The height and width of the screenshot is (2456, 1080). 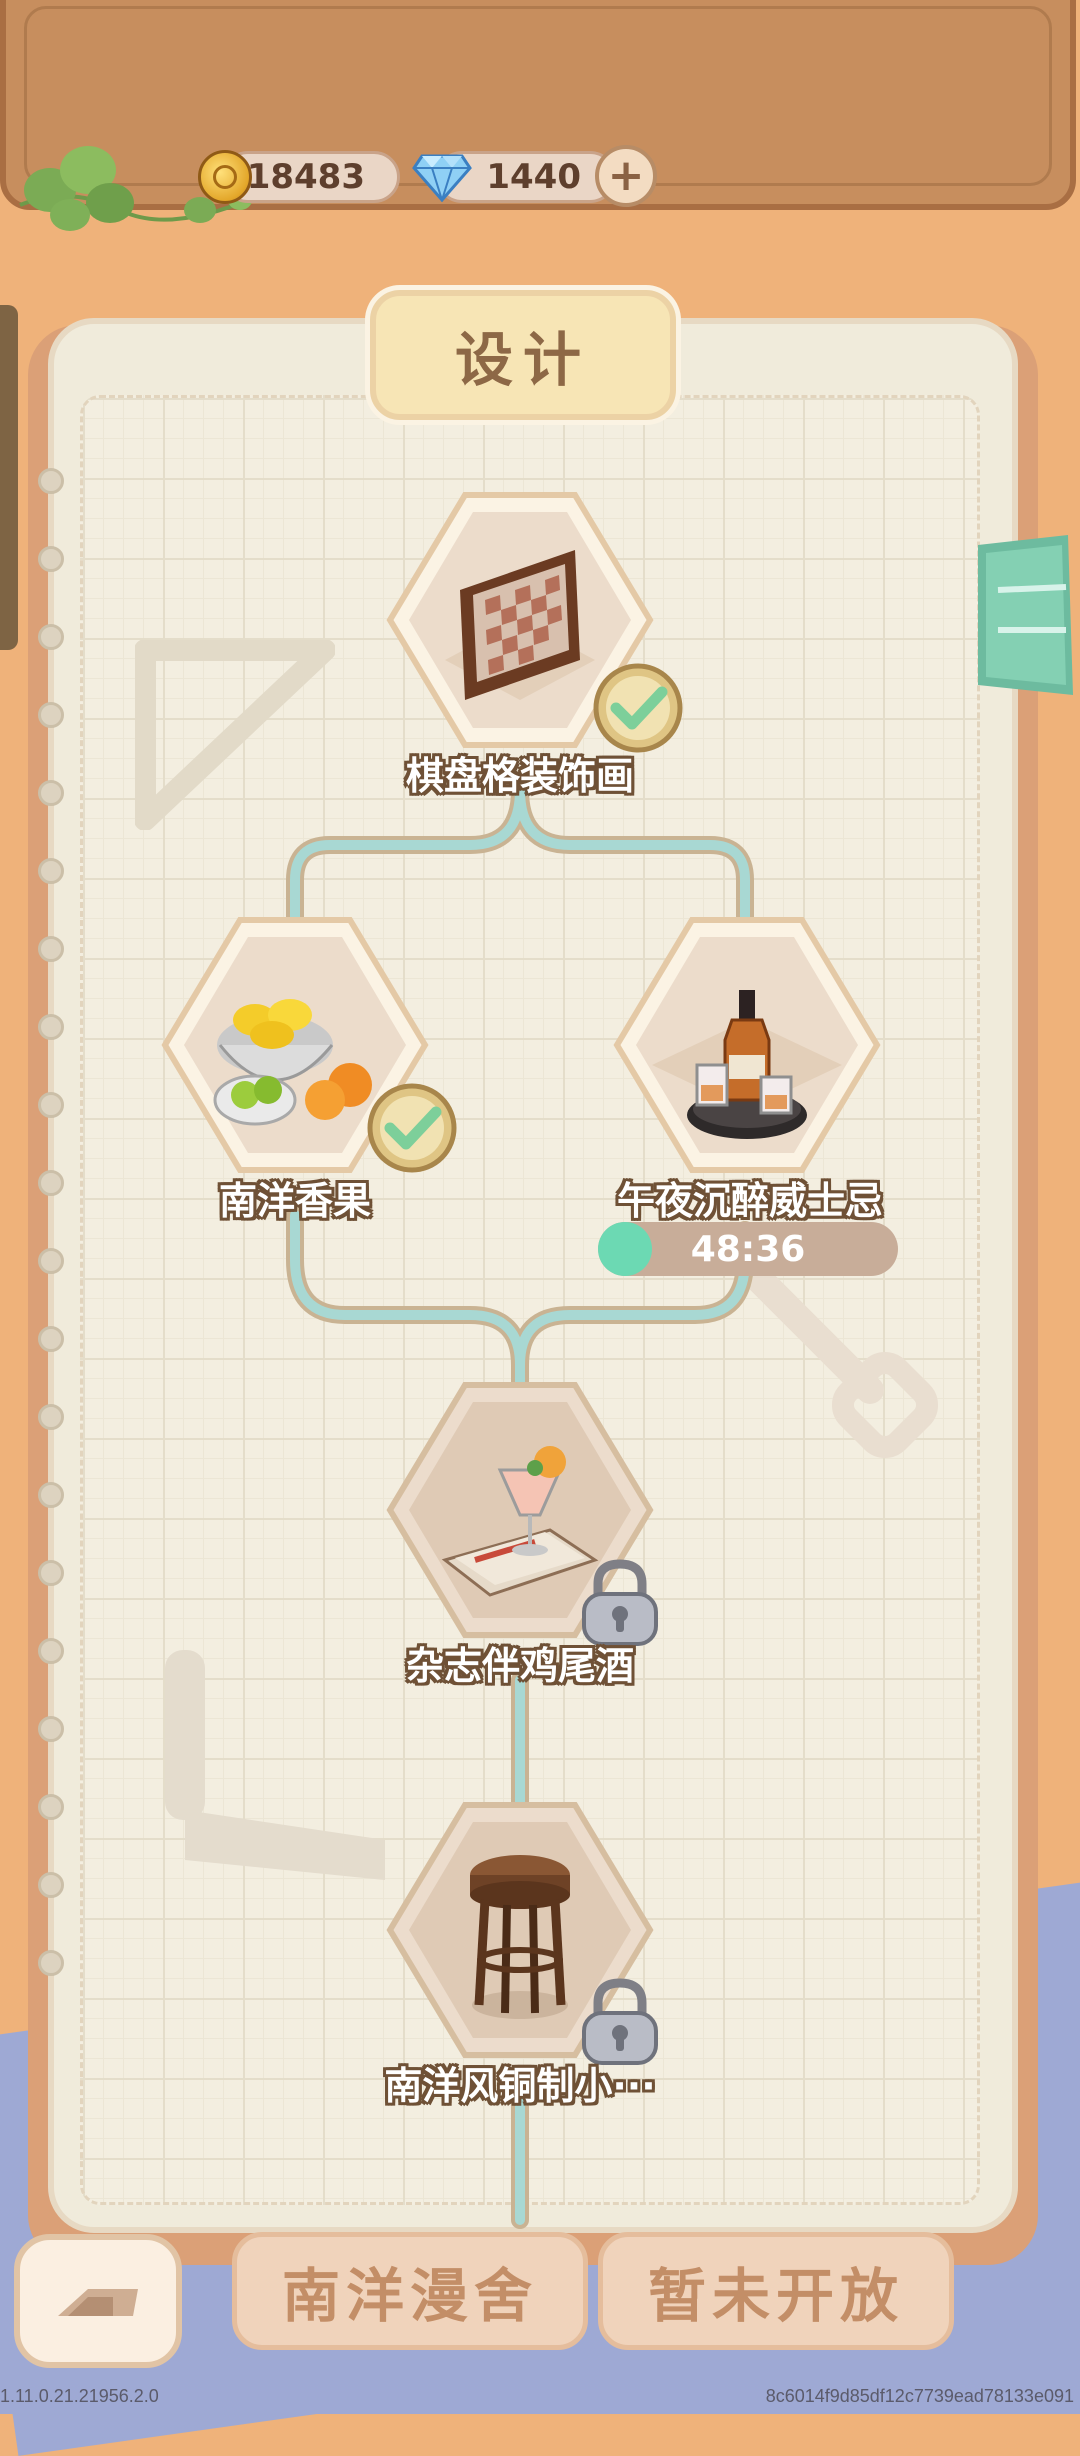 I want to click on node-label-fruit: 南洋香果, so click(x=294, y=1201).